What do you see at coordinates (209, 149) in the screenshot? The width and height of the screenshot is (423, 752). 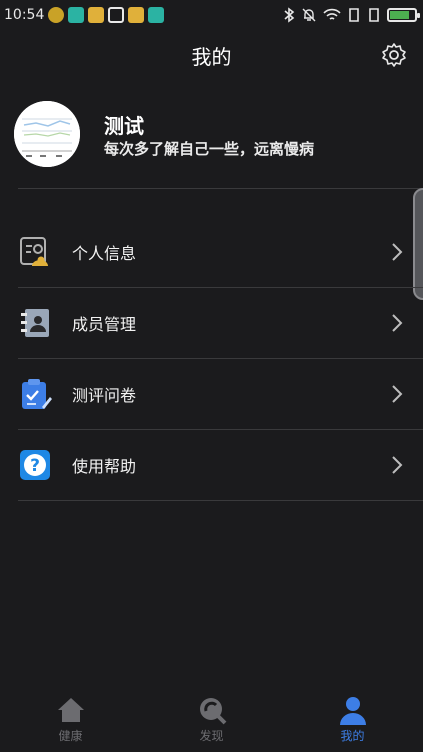 I see `profile-subtitle: 每次多了解自己一些，远离慢病` at bounding box center [209, 149].